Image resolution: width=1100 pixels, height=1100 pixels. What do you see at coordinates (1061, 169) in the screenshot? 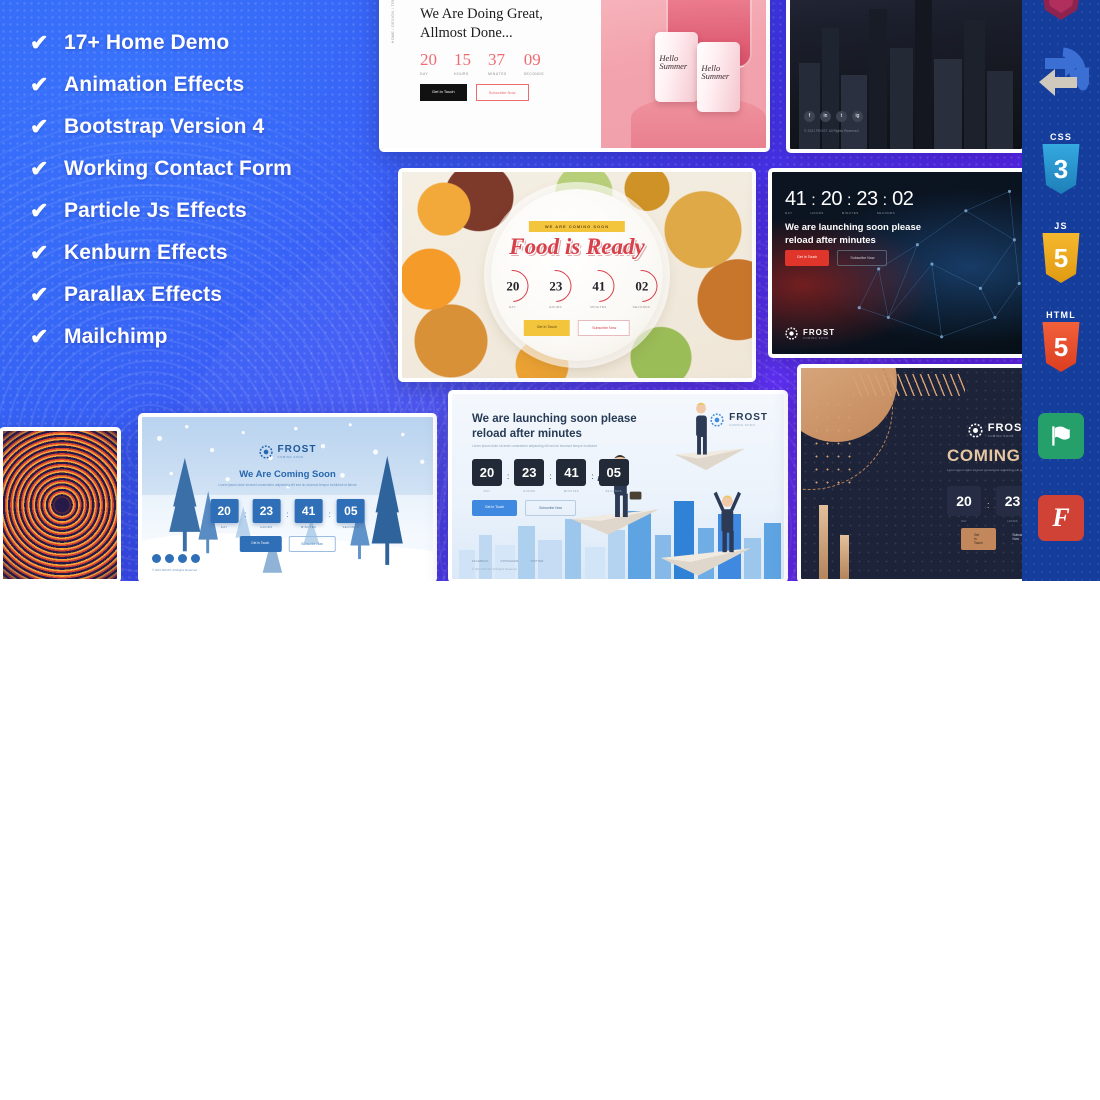
I see `css3-badge: 3` at bounding box center [1061, 169].